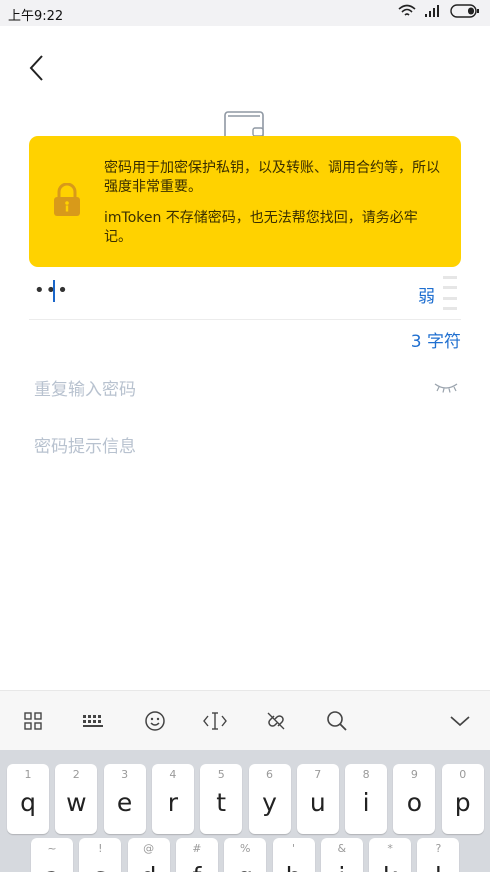 The height and width of the screenshot is (872, 490). What do you see at coordinates (269, 802) in the screenshot?
I see `key-label: y` at bounding box center [269, 802].